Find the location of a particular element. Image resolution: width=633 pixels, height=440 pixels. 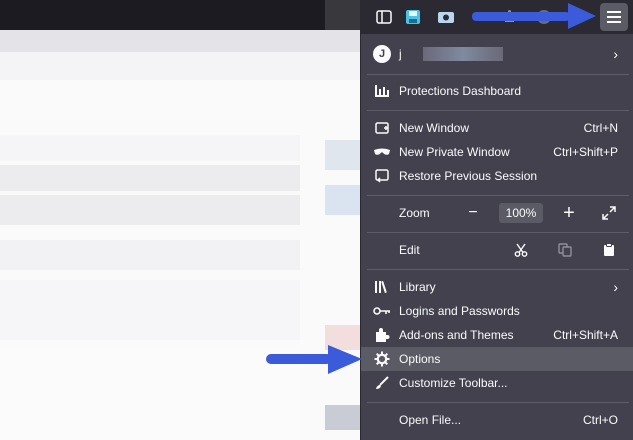

shortcut: Ctrl+O is located at coordinates (600, 420).